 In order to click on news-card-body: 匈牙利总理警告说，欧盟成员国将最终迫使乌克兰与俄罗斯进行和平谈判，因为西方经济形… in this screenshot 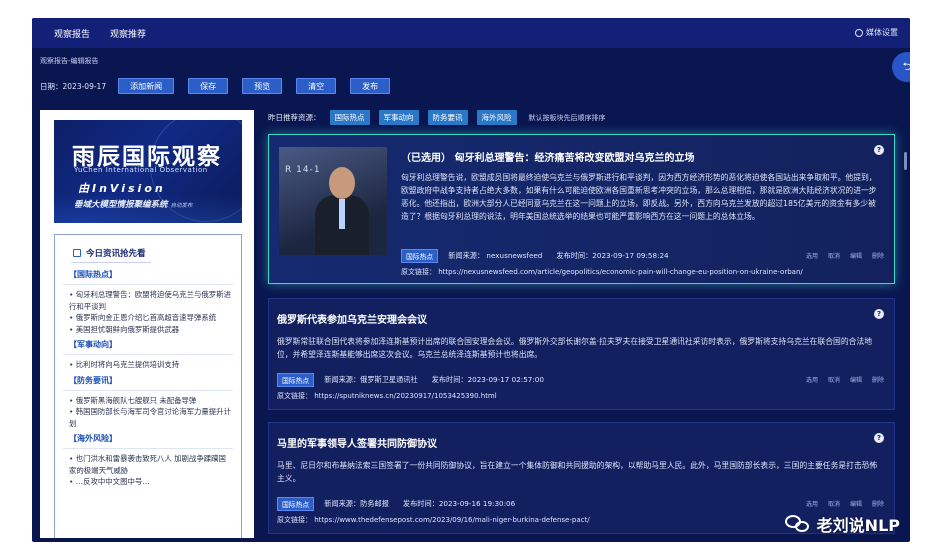, I will do `click(639, 197)`.